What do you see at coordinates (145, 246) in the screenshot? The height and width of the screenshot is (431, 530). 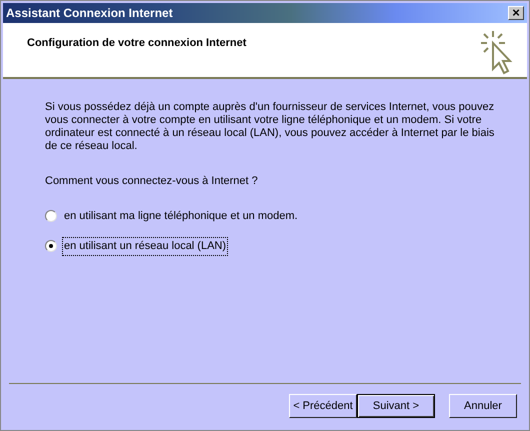 I see `radio-label: en utilisant un réseau local (LAN)` at bounding box center [145, 246].